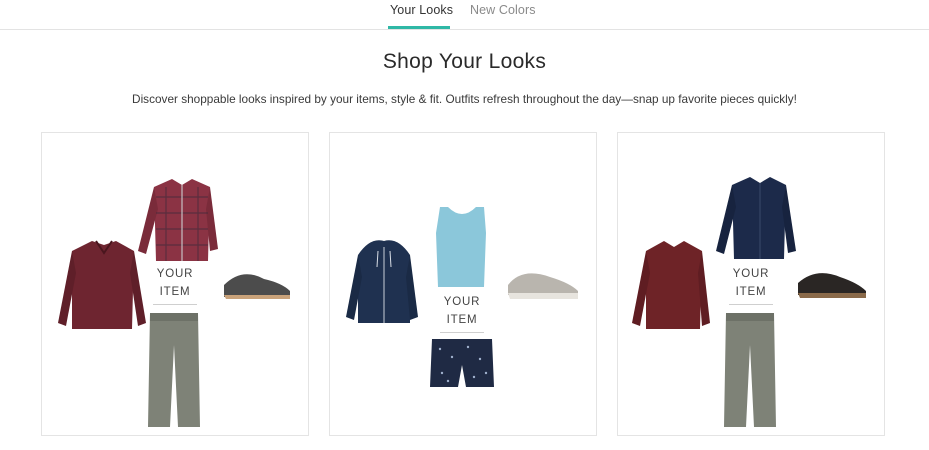  I want to click on red-plaid-shirt-image, so click(178, 220).